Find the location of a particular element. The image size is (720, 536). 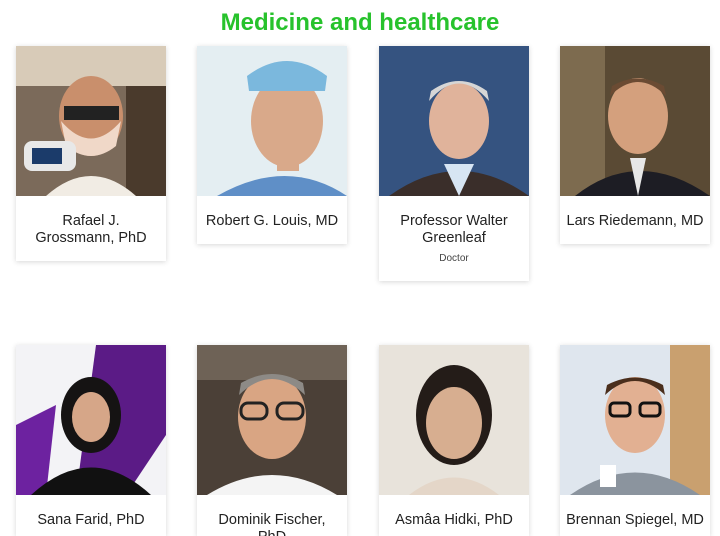

person-name: Brennan Spiegel, MD is located at coordinates (635, 520).